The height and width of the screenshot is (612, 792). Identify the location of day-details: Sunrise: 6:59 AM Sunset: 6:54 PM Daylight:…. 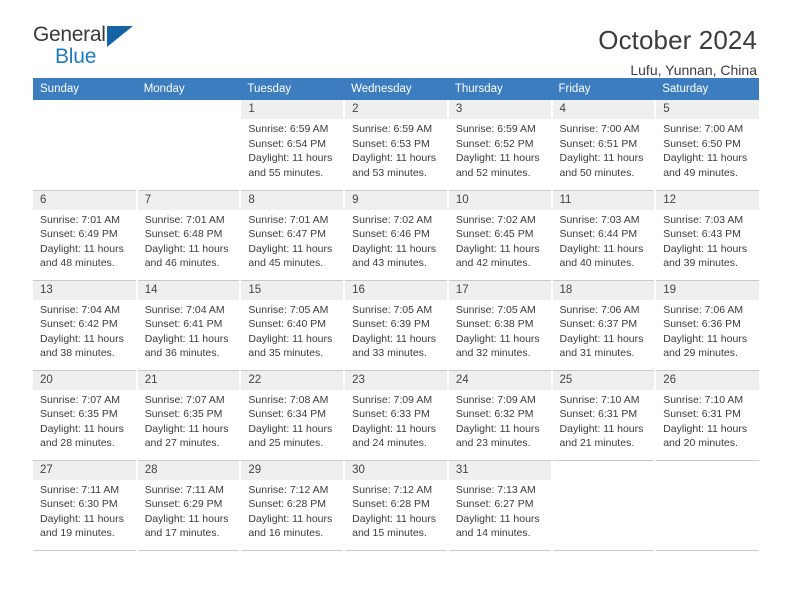
(292, 149).